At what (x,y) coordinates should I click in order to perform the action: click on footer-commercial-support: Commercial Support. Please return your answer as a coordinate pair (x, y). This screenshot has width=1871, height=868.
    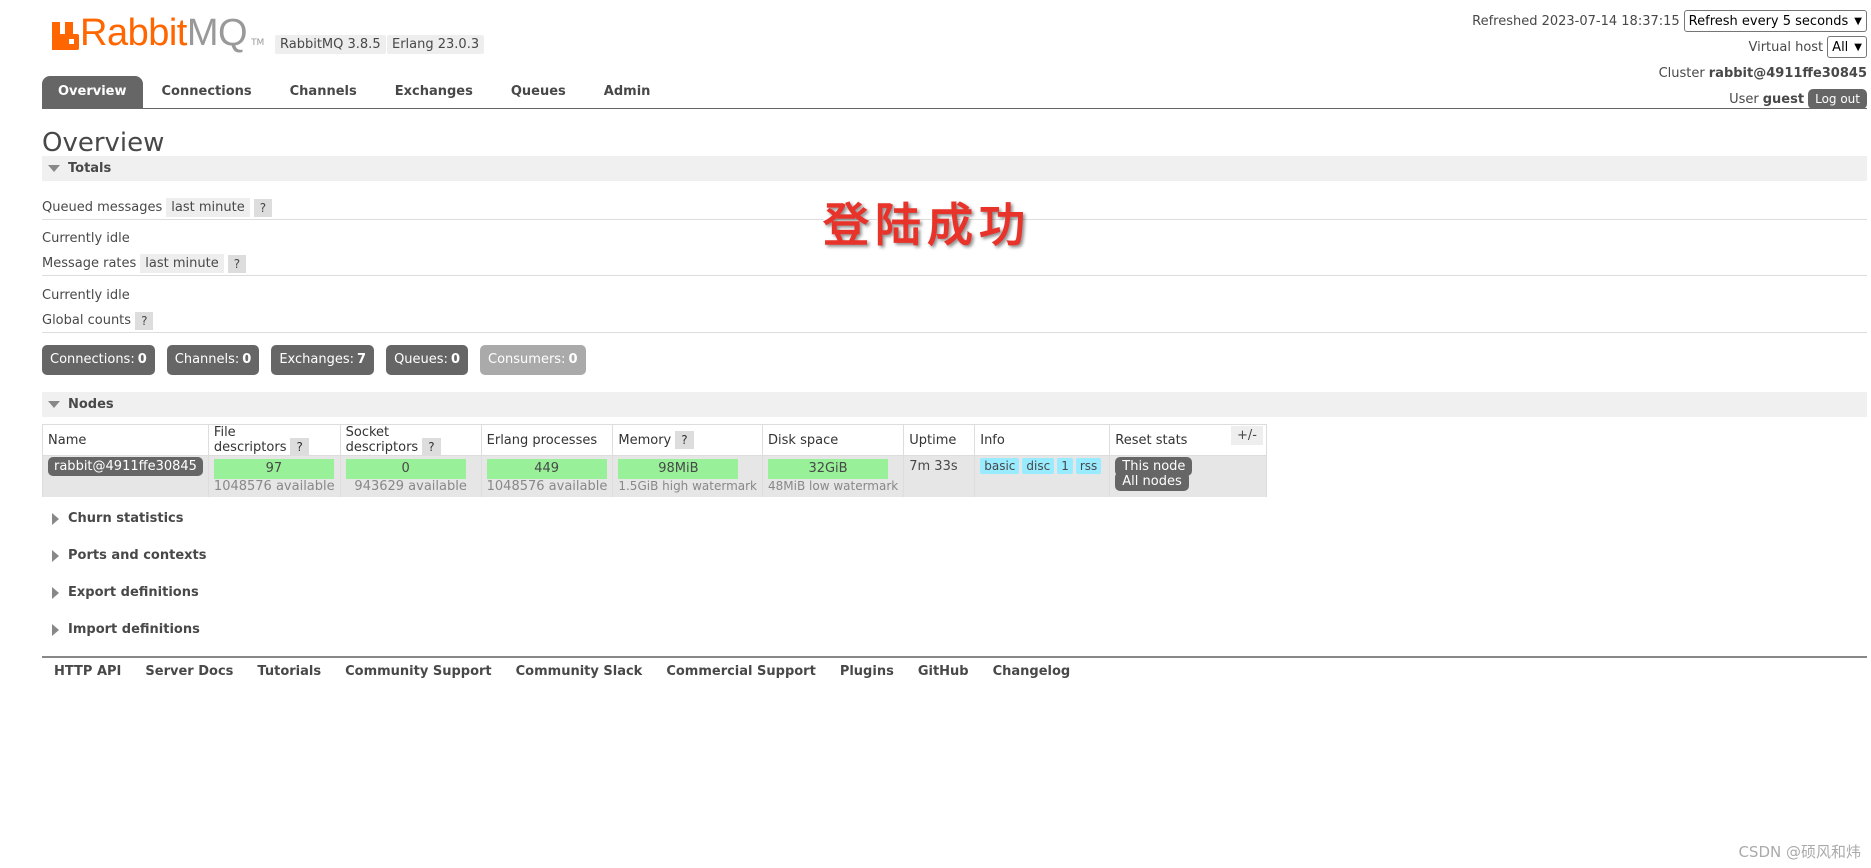
    Looking at the image, I should click on (741, 671).